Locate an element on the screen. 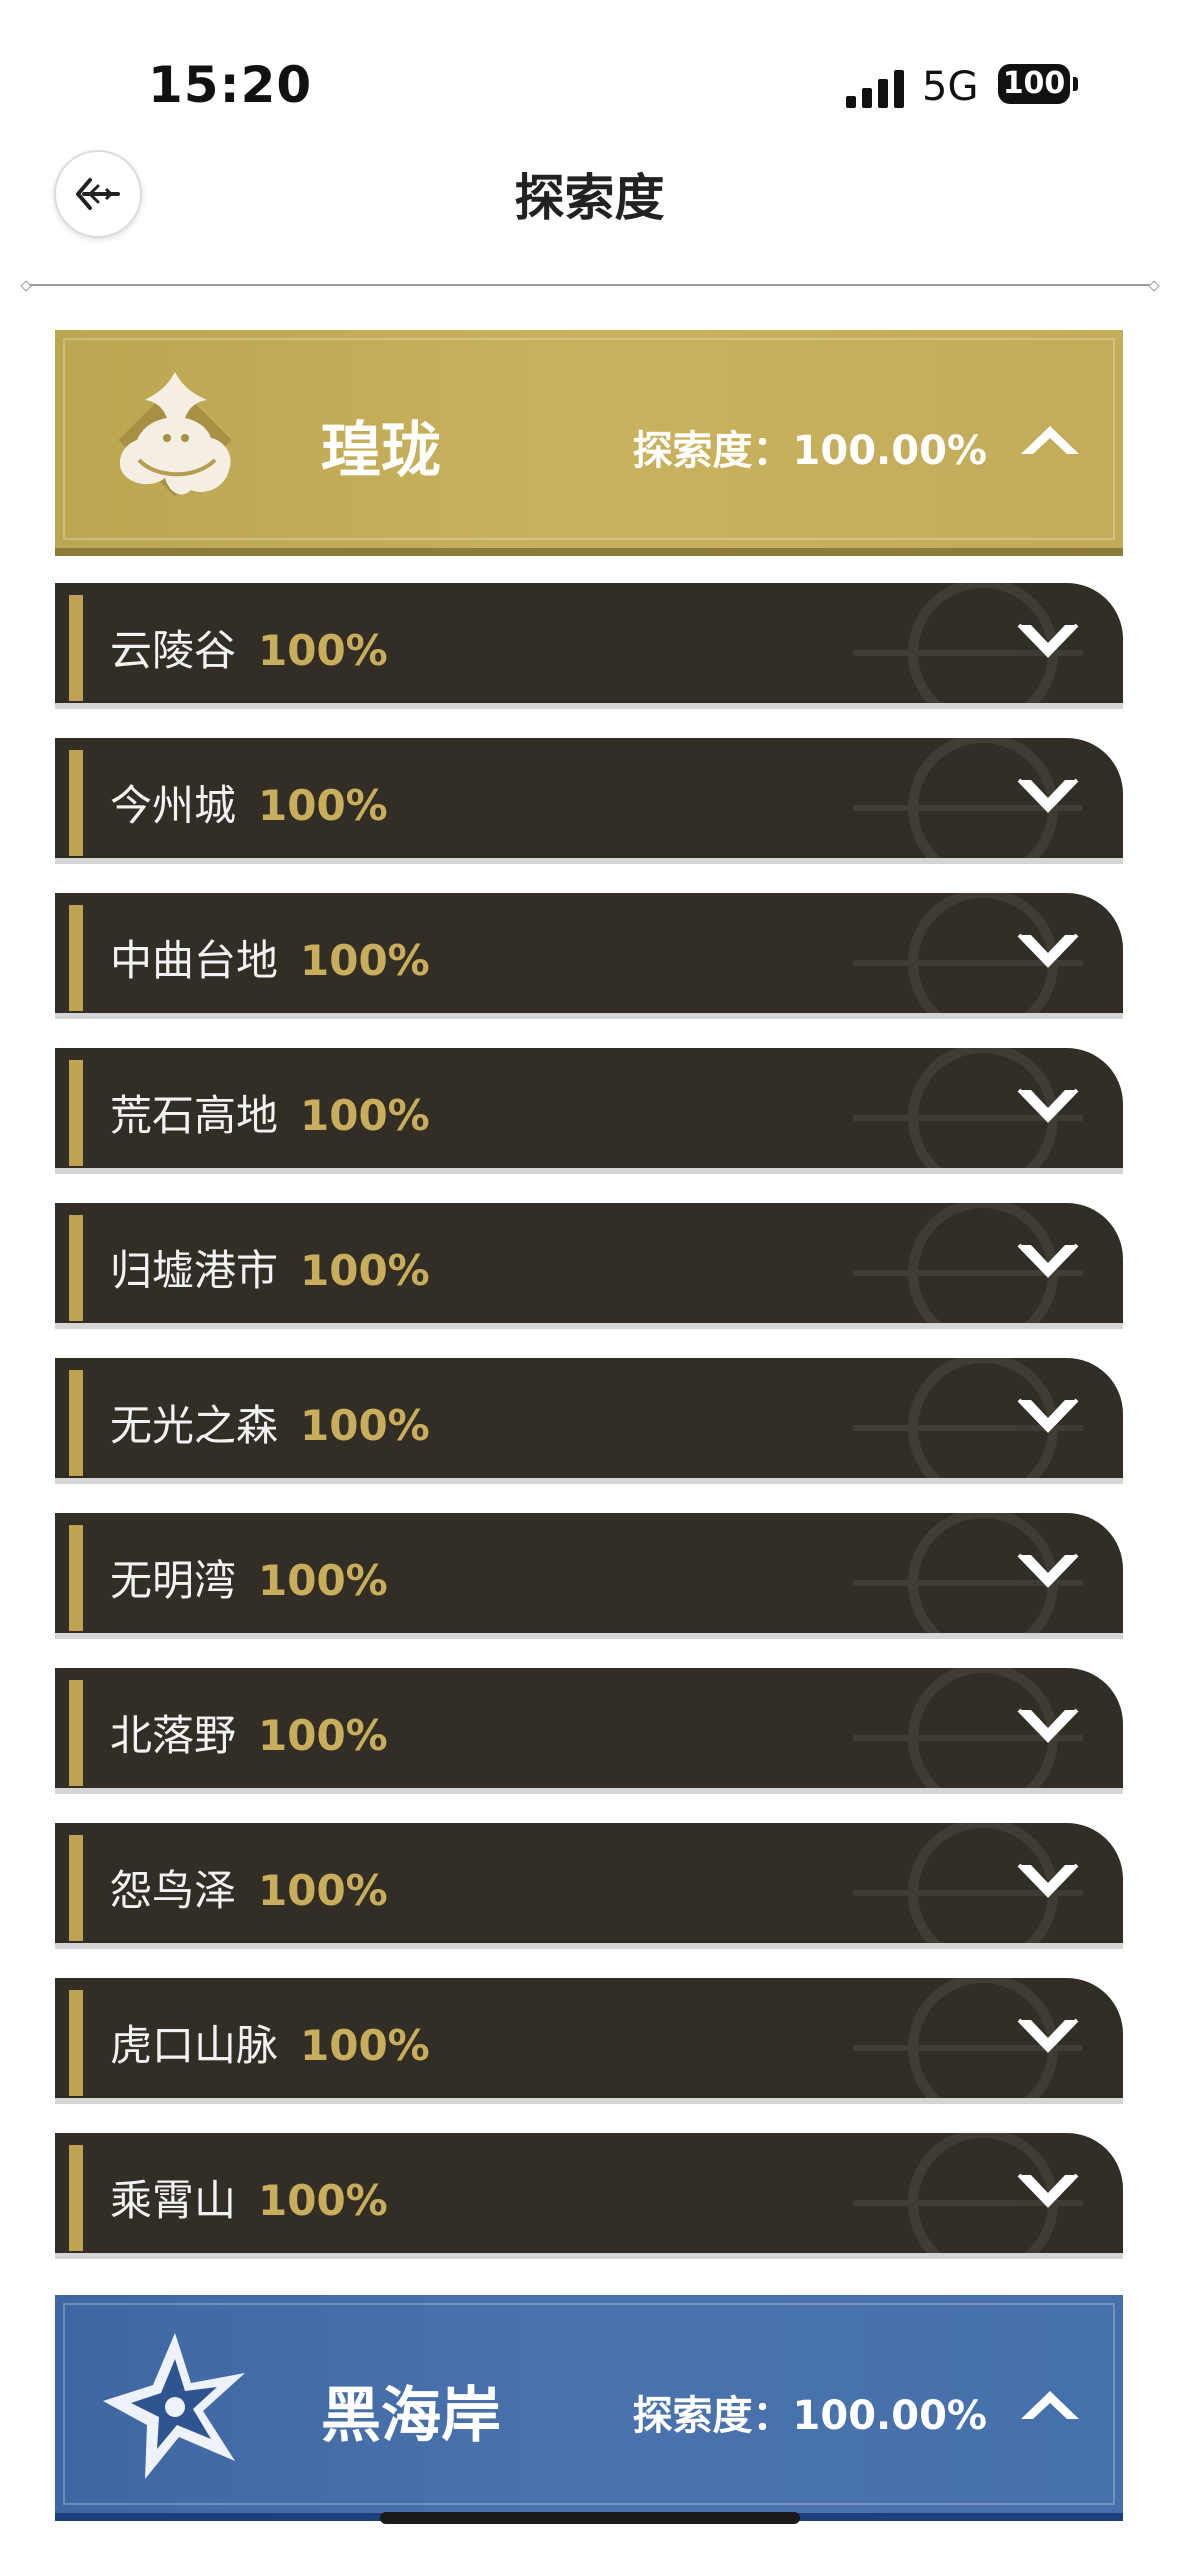 The width and height of the screenshot is (1179, 2556). header-divider is located at coordinates (590, 286).